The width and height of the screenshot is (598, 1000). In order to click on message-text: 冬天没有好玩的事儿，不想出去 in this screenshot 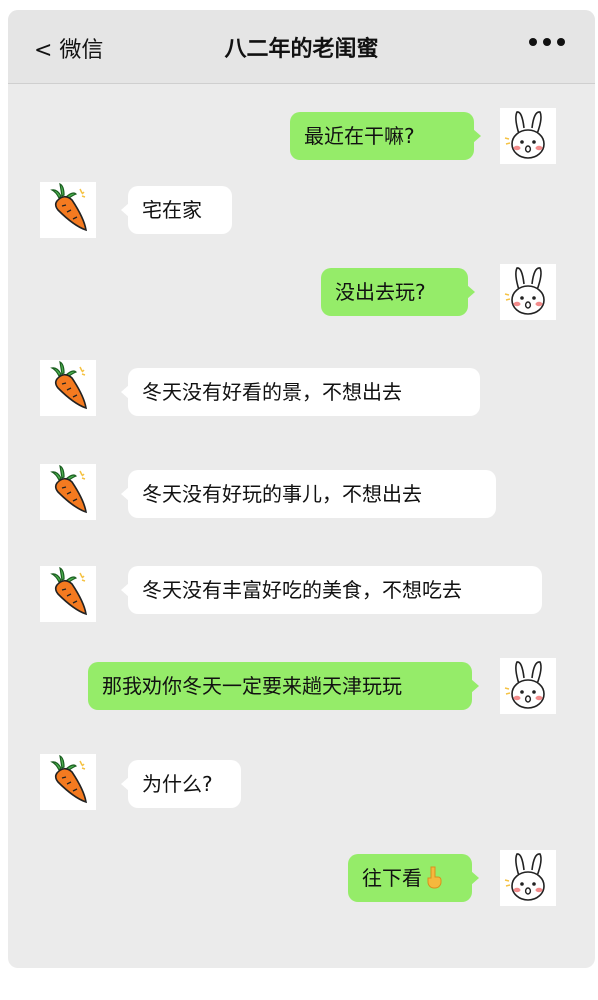, I will do `click(282, 494)`.